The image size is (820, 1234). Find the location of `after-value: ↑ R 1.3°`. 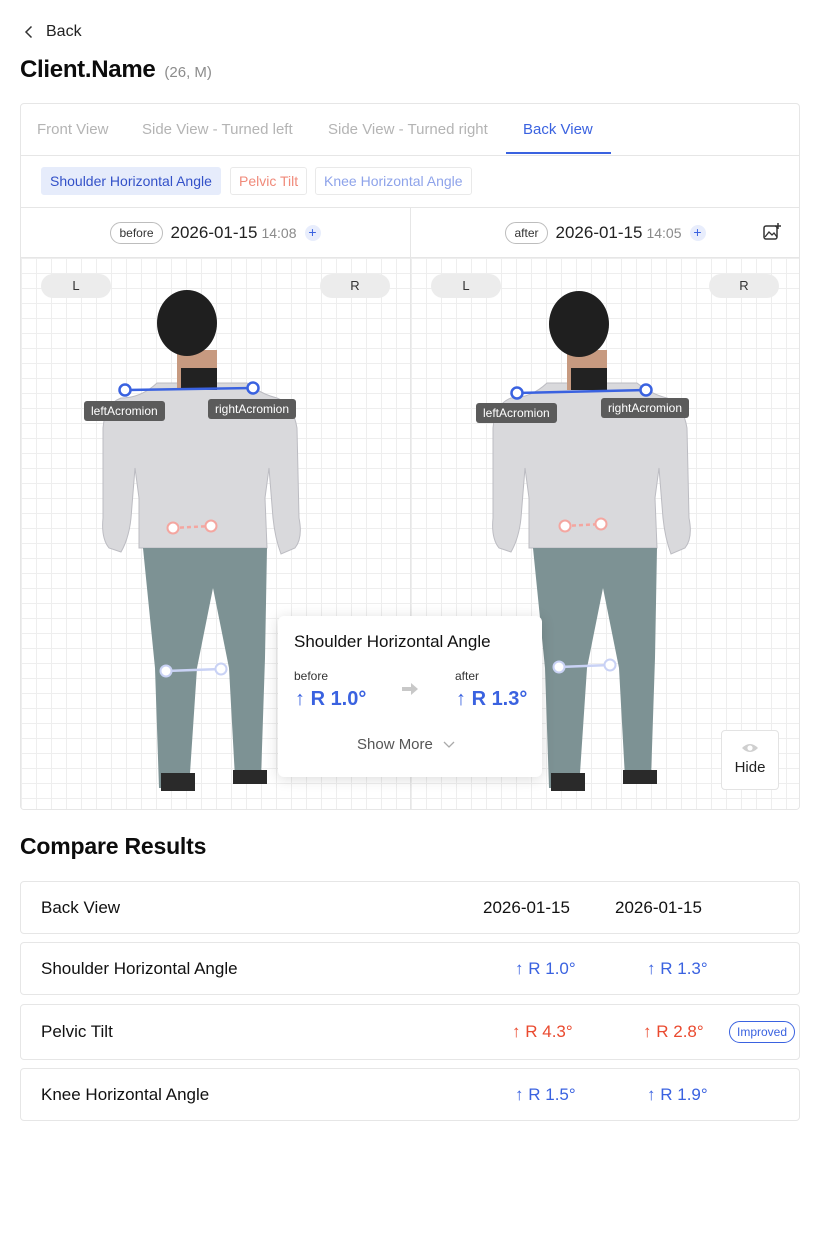

after-value: ↑ R 1.3° is located at coordinates (677, 968).